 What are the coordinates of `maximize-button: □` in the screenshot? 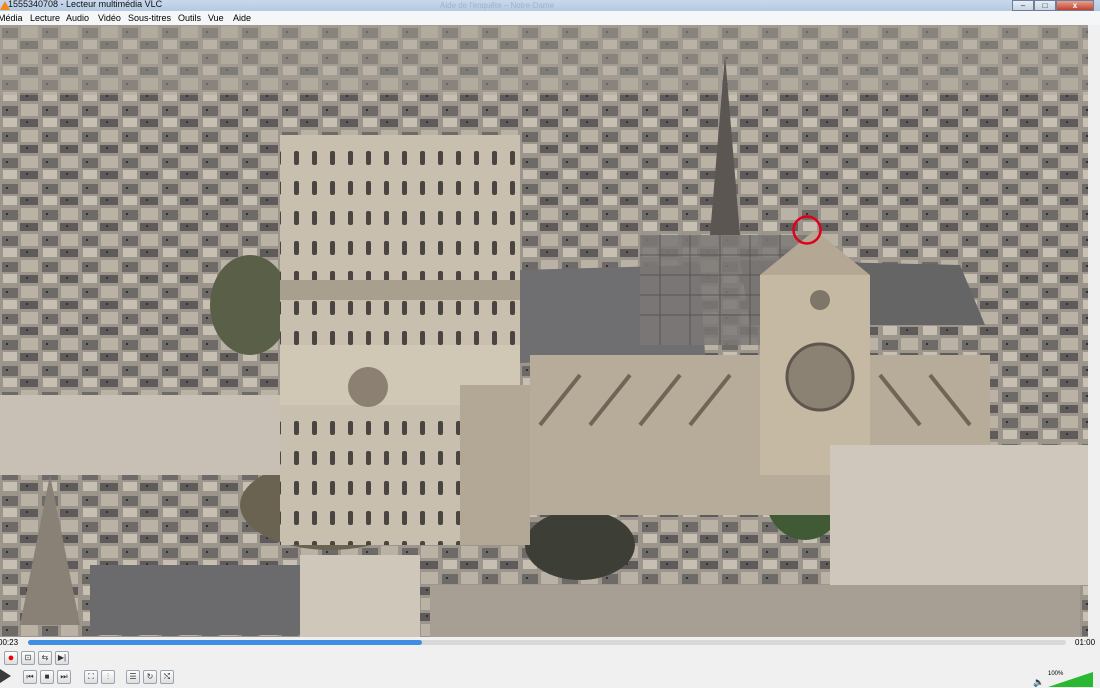 It's located at (1045, 5).